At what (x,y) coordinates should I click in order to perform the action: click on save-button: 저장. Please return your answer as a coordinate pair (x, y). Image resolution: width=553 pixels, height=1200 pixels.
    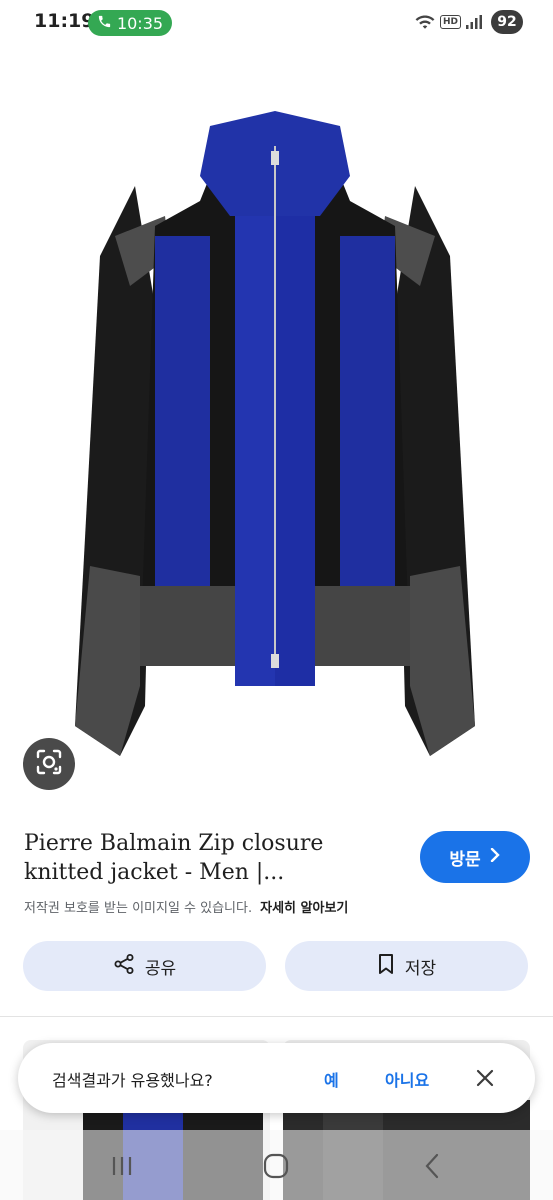
    Looking at the image, I should click on (406, 966).